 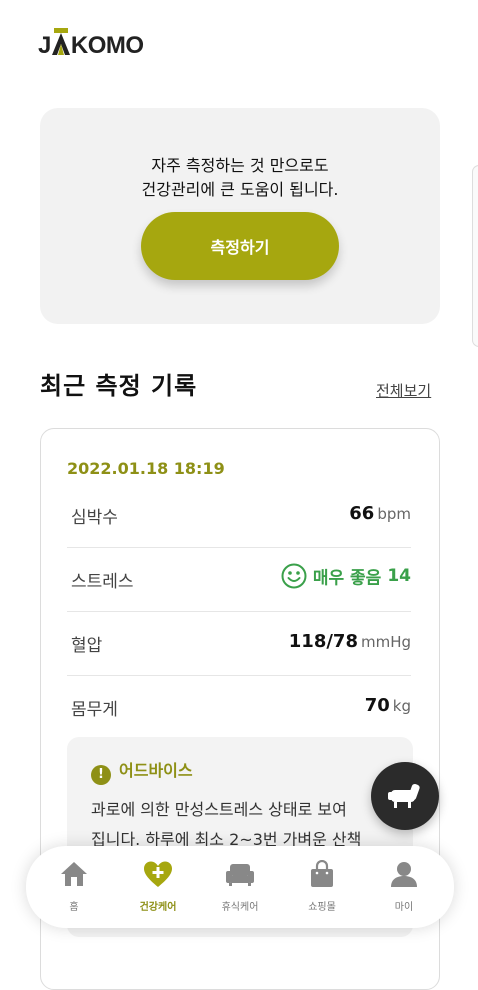 I want to click on weight-label: 몸무게, so click(x=94, y=710).